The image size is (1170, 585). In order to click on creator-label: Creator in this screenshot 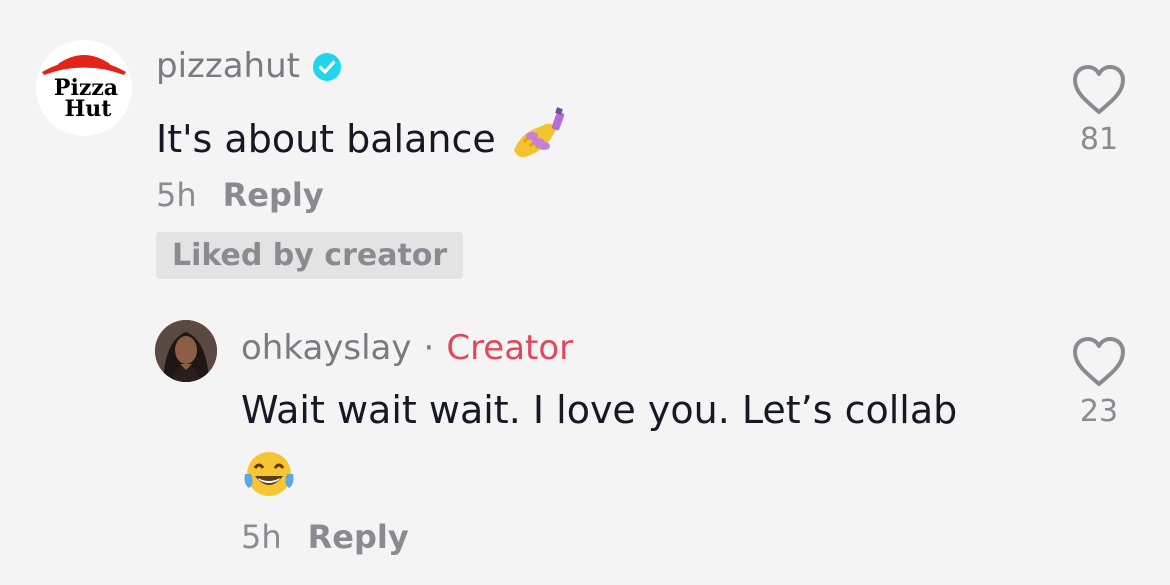, I will do `click(510, 348)`.